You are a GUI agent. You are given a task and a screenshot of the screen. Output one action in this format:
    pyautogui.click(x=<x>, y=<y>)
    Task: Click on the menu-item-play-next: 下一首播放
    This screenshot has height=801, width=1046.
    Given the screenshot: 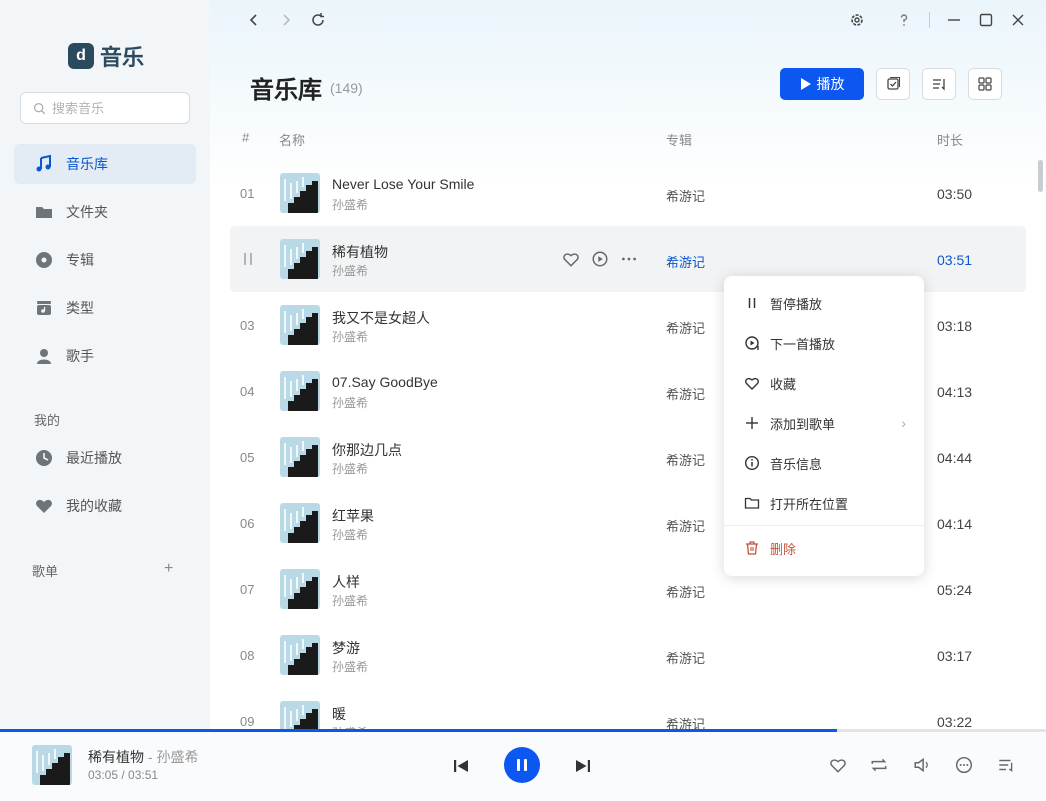 What is the action you would take?
    pyautogui.click(x=824, y=343)
    